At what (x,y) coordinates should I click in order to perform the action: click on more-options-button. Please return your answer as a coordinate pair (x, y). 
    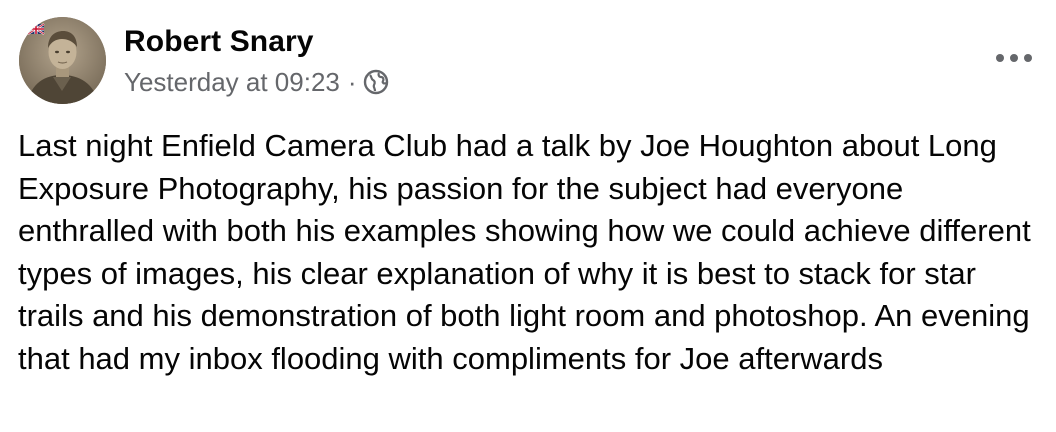
    Looking at the image, I should click on (1014, 58).